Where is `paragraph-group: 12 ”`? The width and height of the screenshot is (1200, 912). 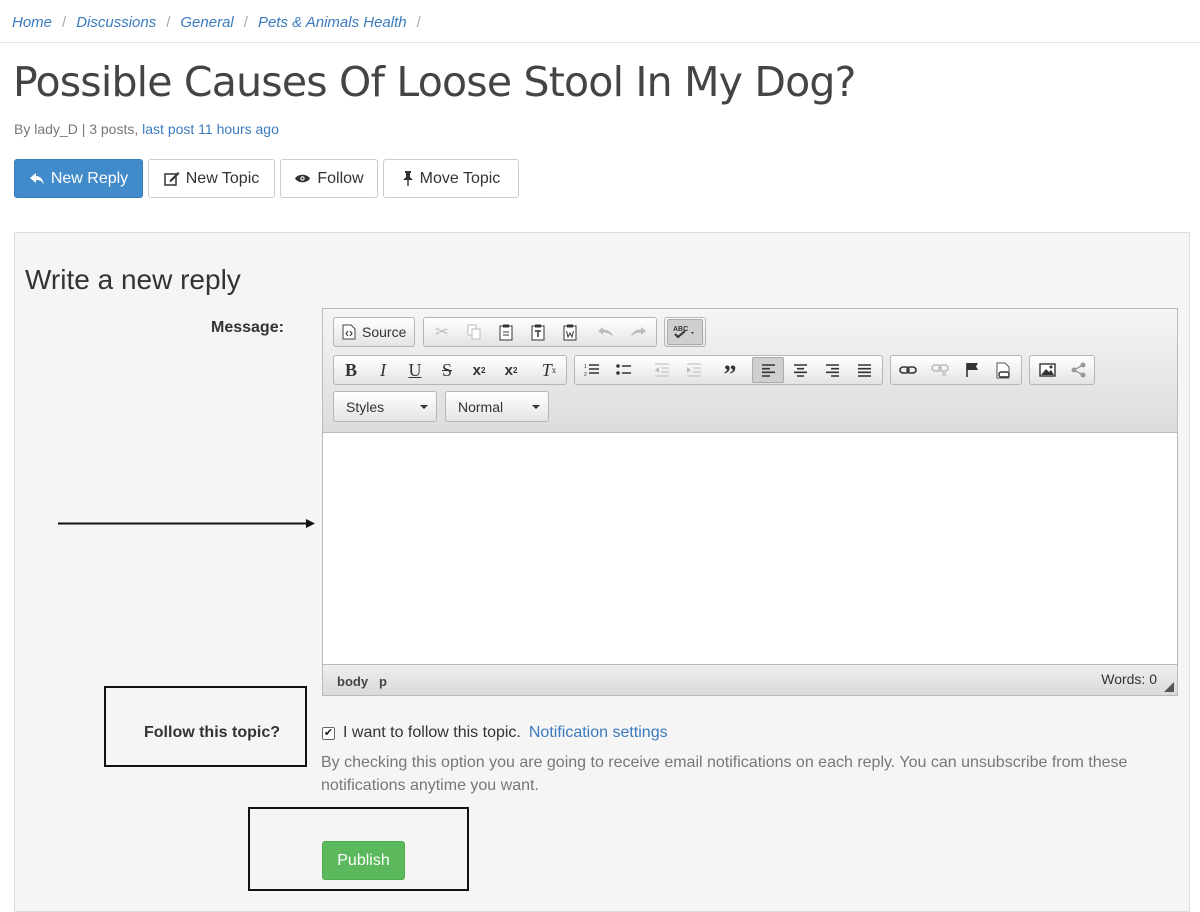 paragraph-group: 12 ” is located at coordinates (728, 372).